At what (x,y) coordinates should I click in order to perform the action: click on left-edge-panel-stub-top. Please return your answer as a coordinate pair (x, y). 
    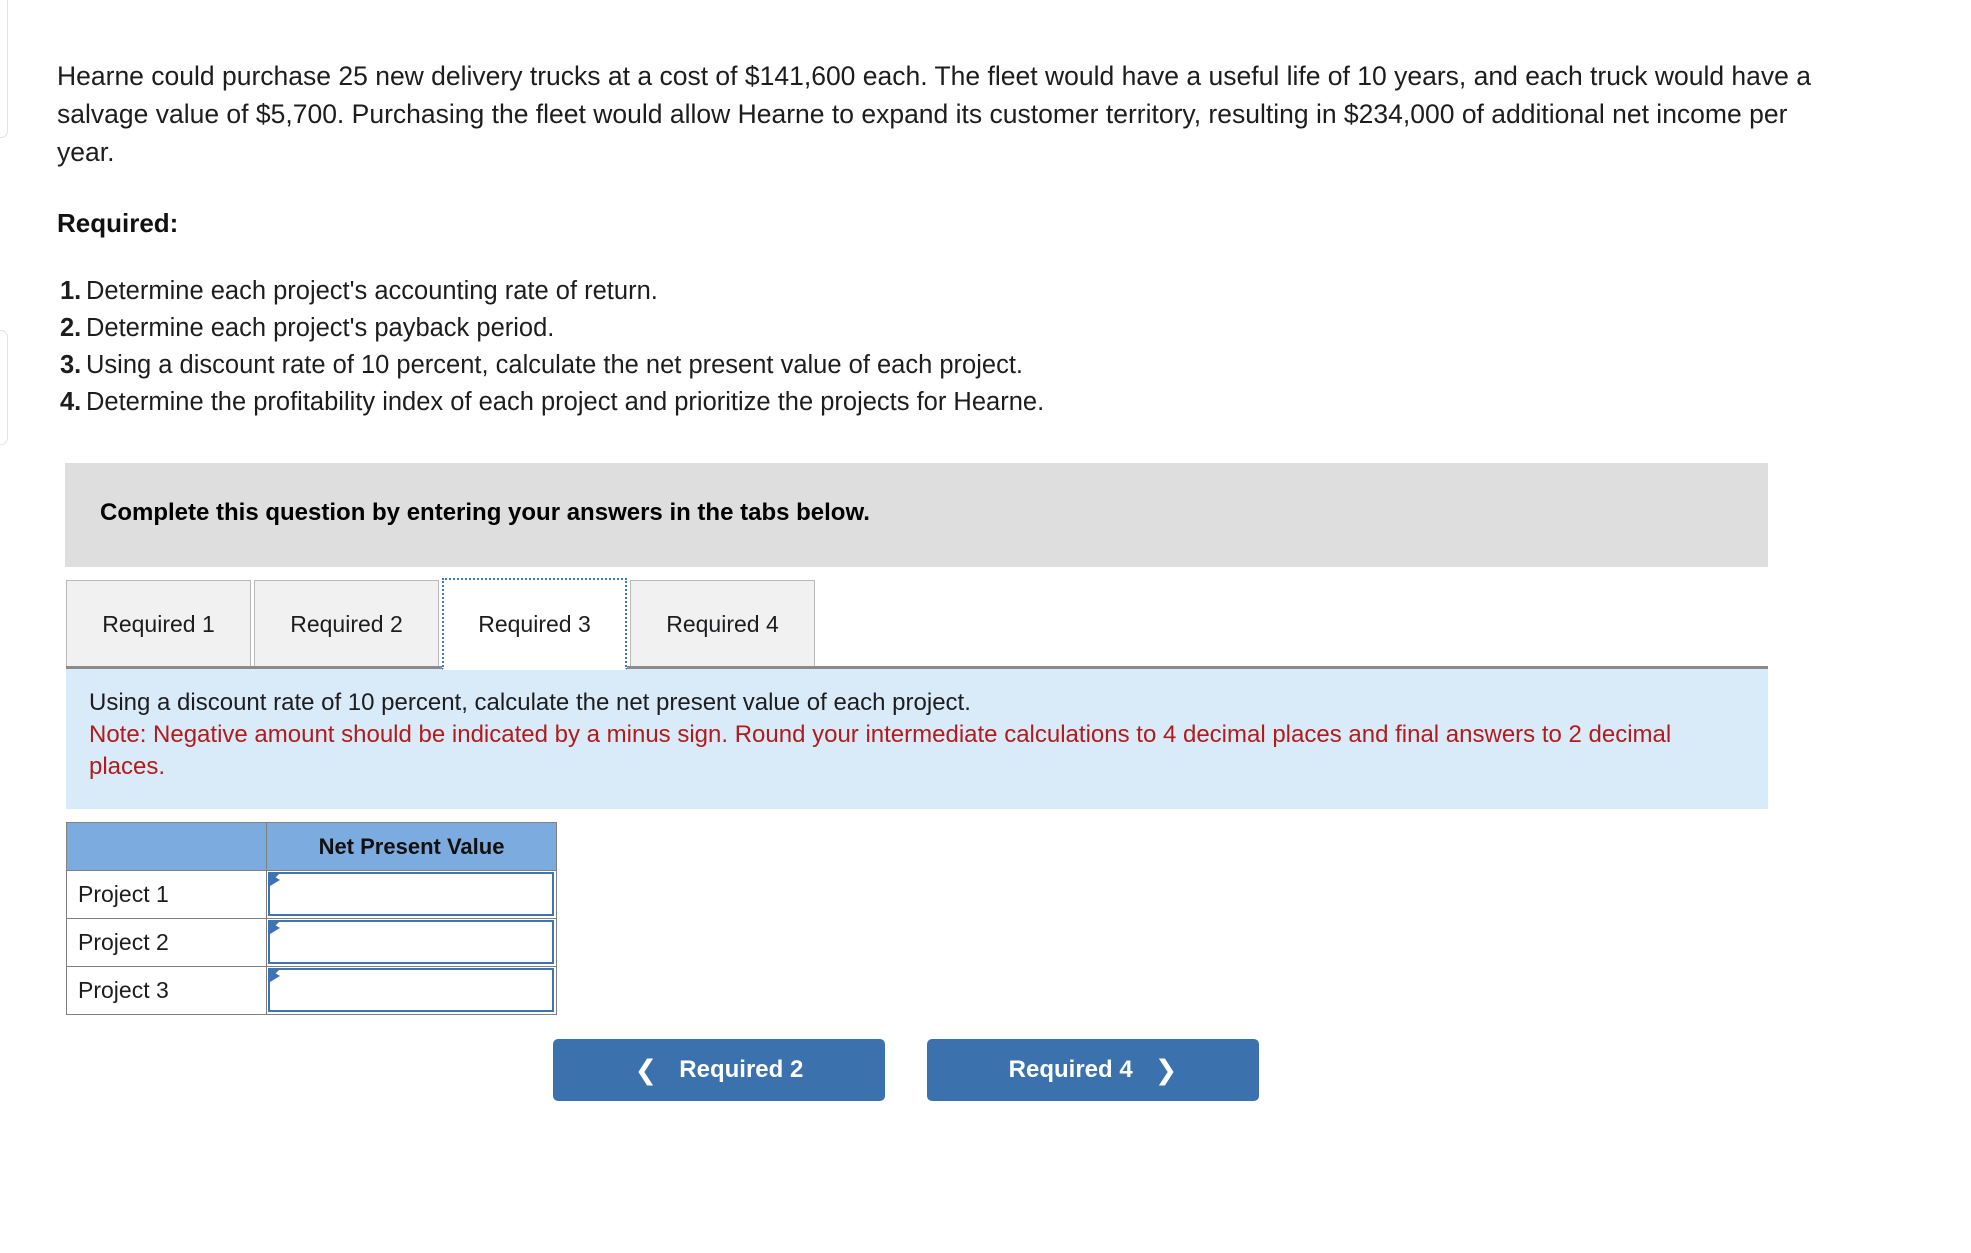
    Looking at the image, I should click on (4, 69).